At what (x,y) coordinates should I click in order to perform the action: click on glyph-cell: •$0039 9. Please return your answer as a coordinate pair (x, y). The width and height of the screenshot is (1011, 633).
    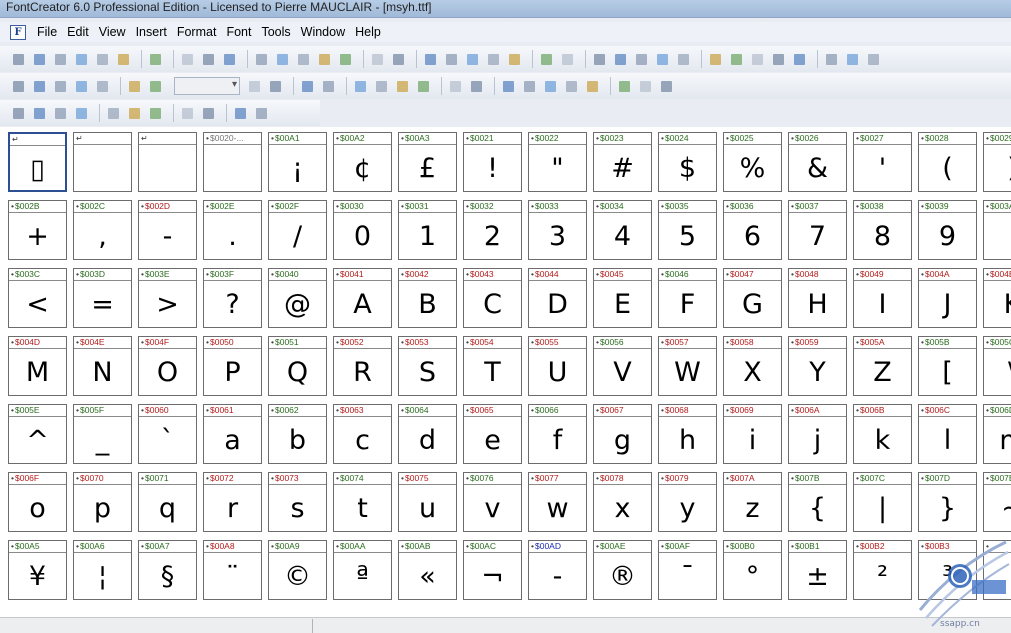
    Looking at the image, I should click on (947, 230).